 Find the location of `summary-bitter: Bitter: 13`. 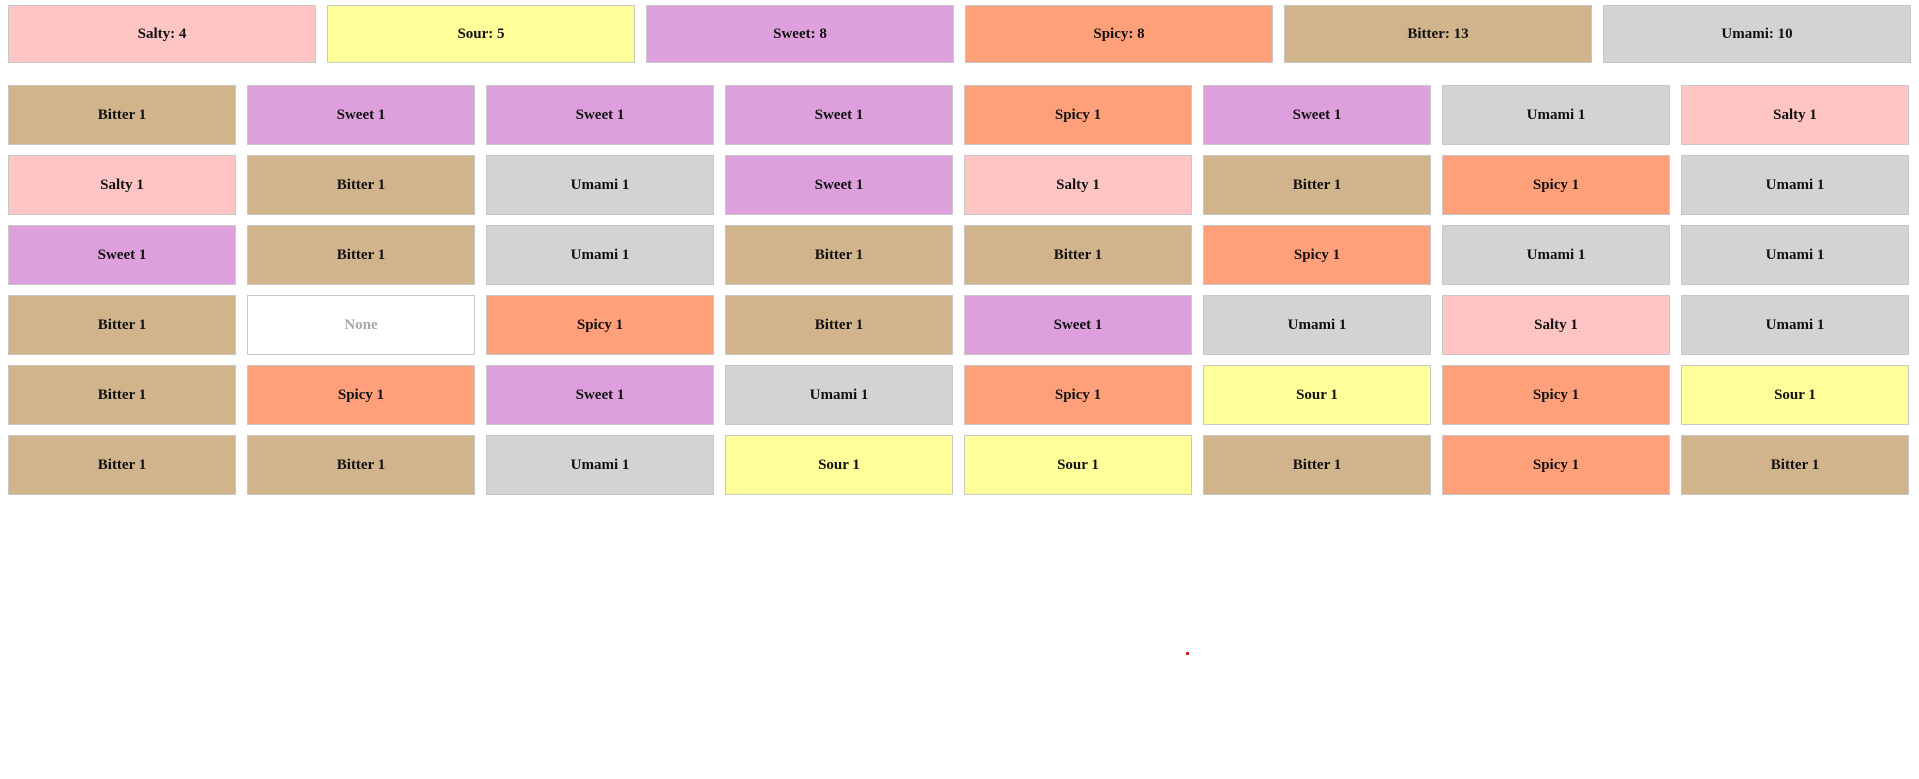

summary-bitter: Bitter: 13 is located at coordinates (1438, 34).